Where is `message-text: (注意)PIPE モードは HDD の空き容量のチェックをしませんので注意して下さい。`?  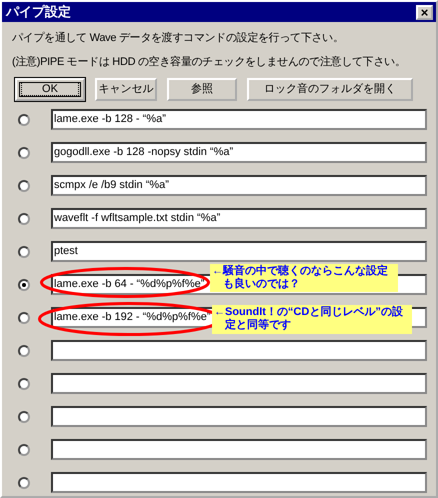
message-text: (注意)PIPE モードは HDD の空き容量のチェックをしませんので注意して下さい。 is located at coordinates (209, 62).